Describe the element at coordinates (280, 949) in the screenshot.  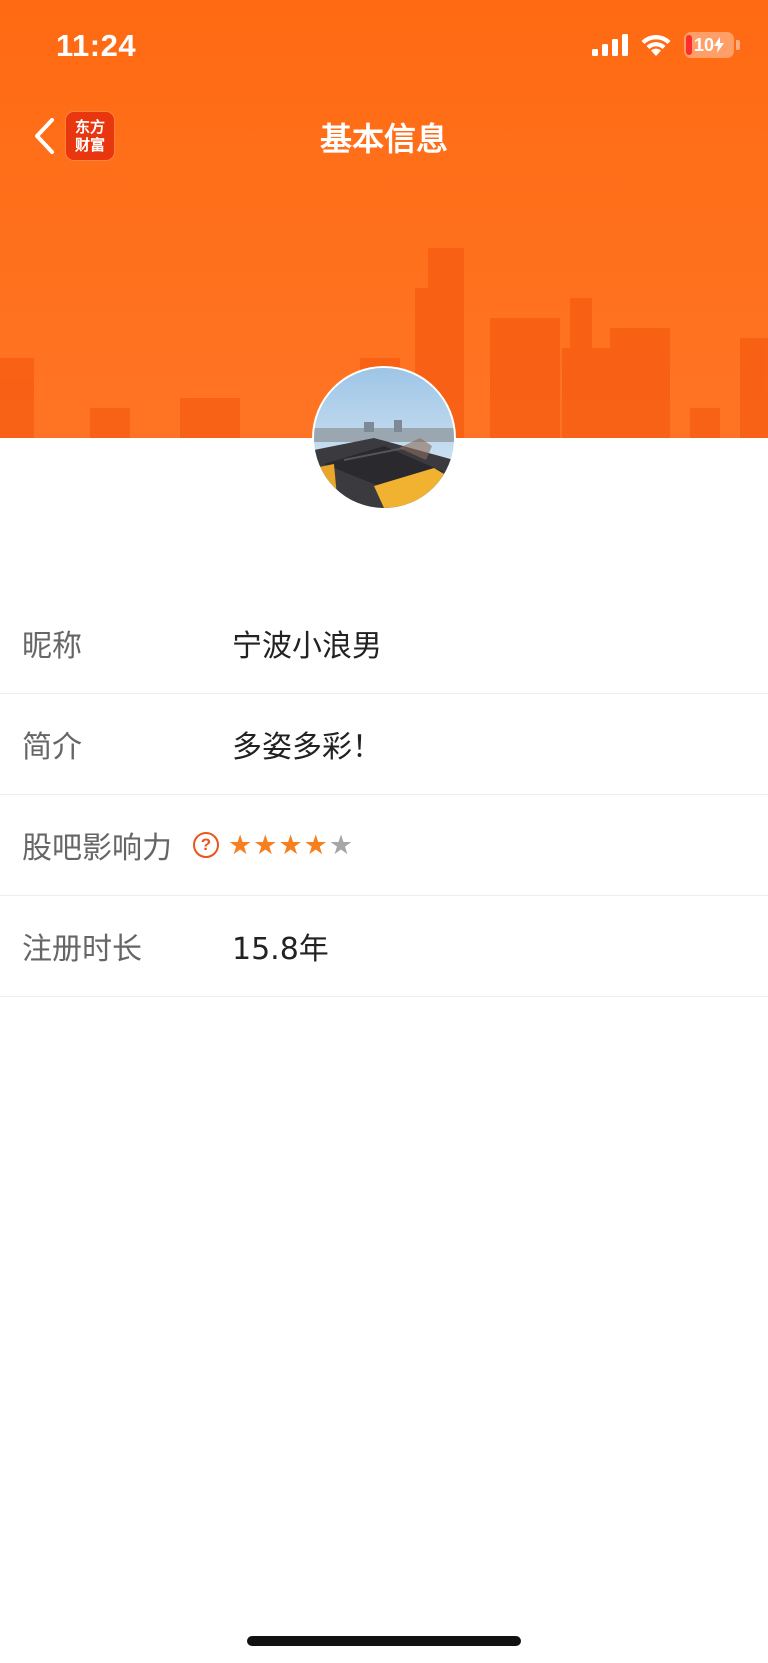
I see `registration-value: 15.8年` at that location.